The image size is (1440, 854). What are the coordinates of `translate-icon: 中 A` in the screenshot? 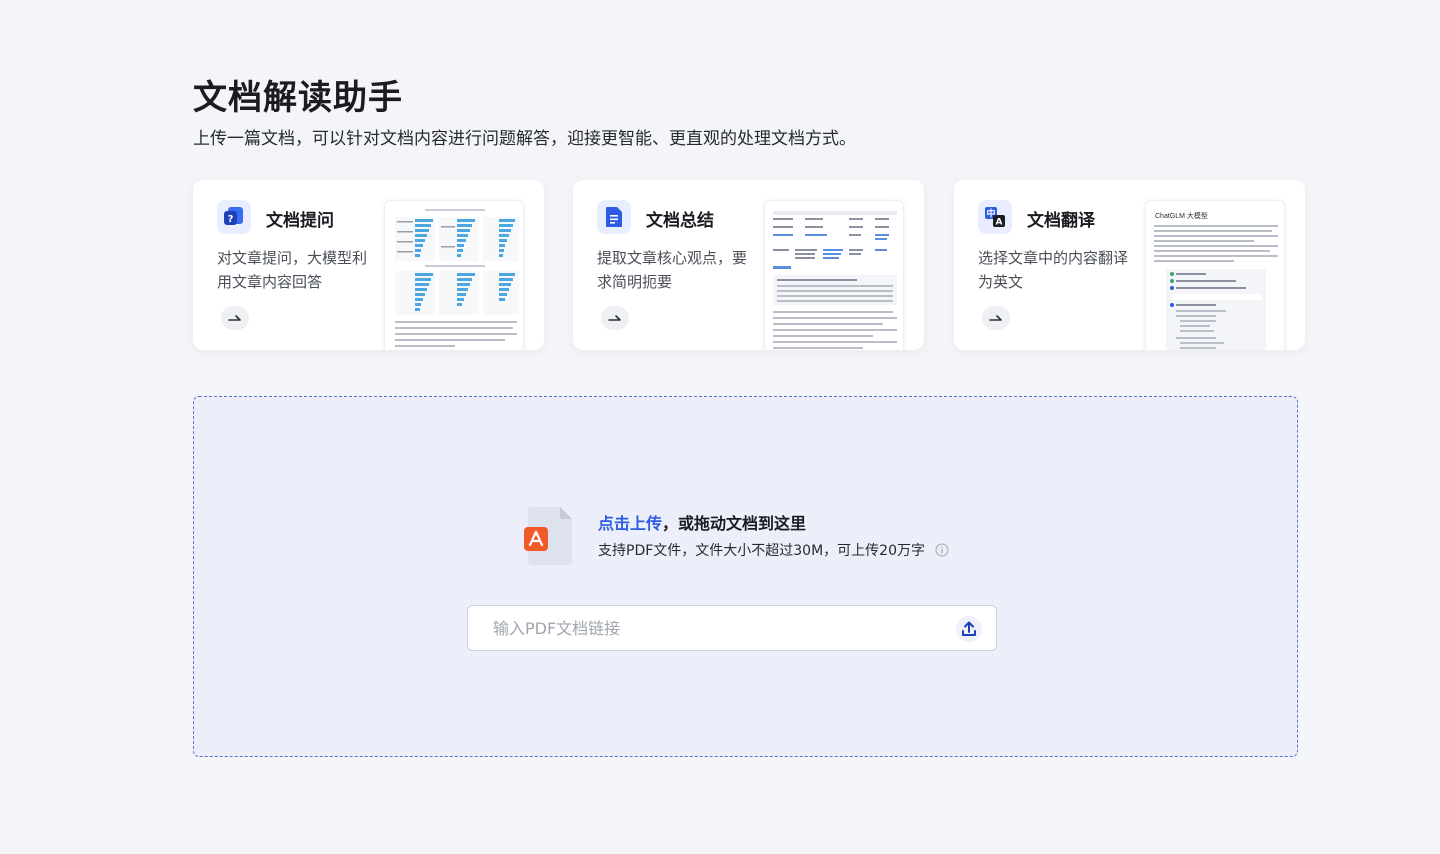 It's located at (995, 217).